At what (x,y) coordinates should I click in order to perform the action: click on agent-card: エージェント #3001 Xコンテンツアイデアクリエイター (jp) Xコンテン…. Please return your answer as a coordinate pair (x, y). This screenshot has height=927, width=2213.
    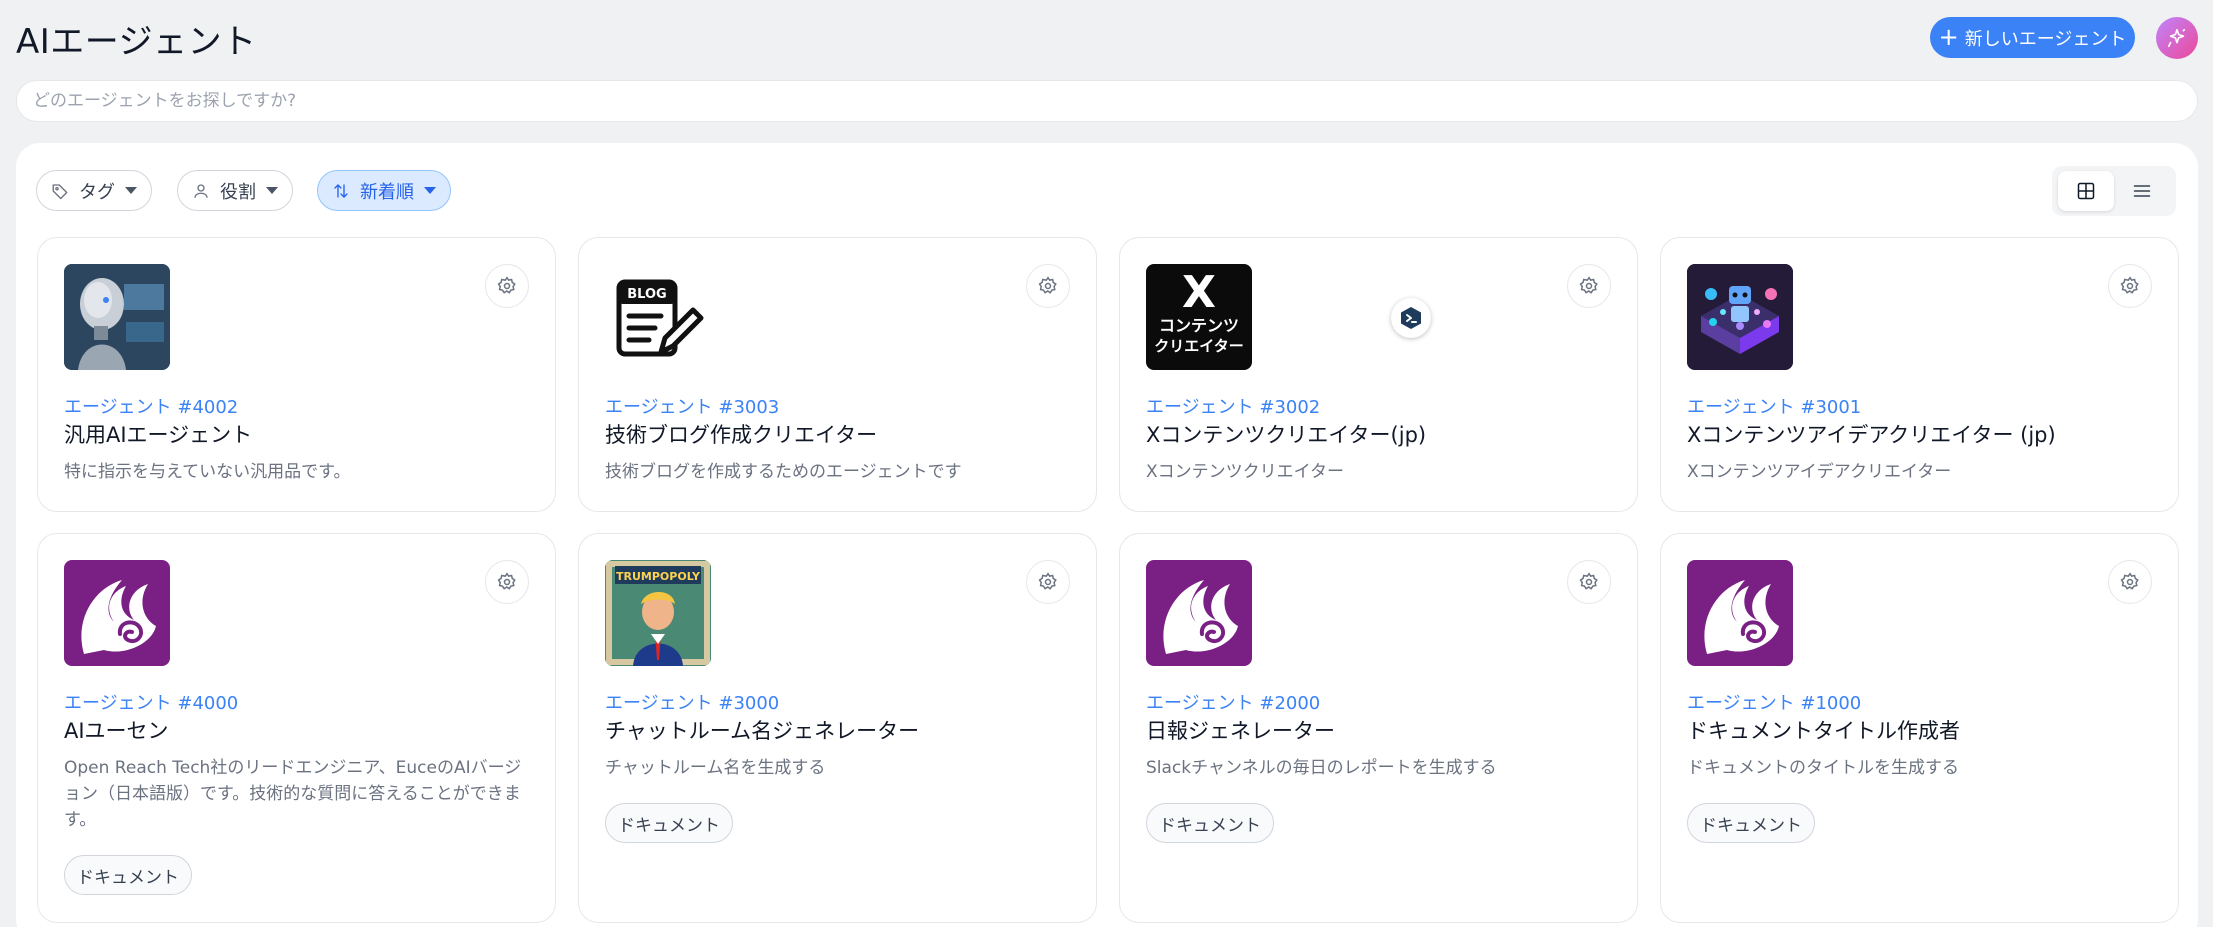
    Looking at the image, I should click on (1919, 374).